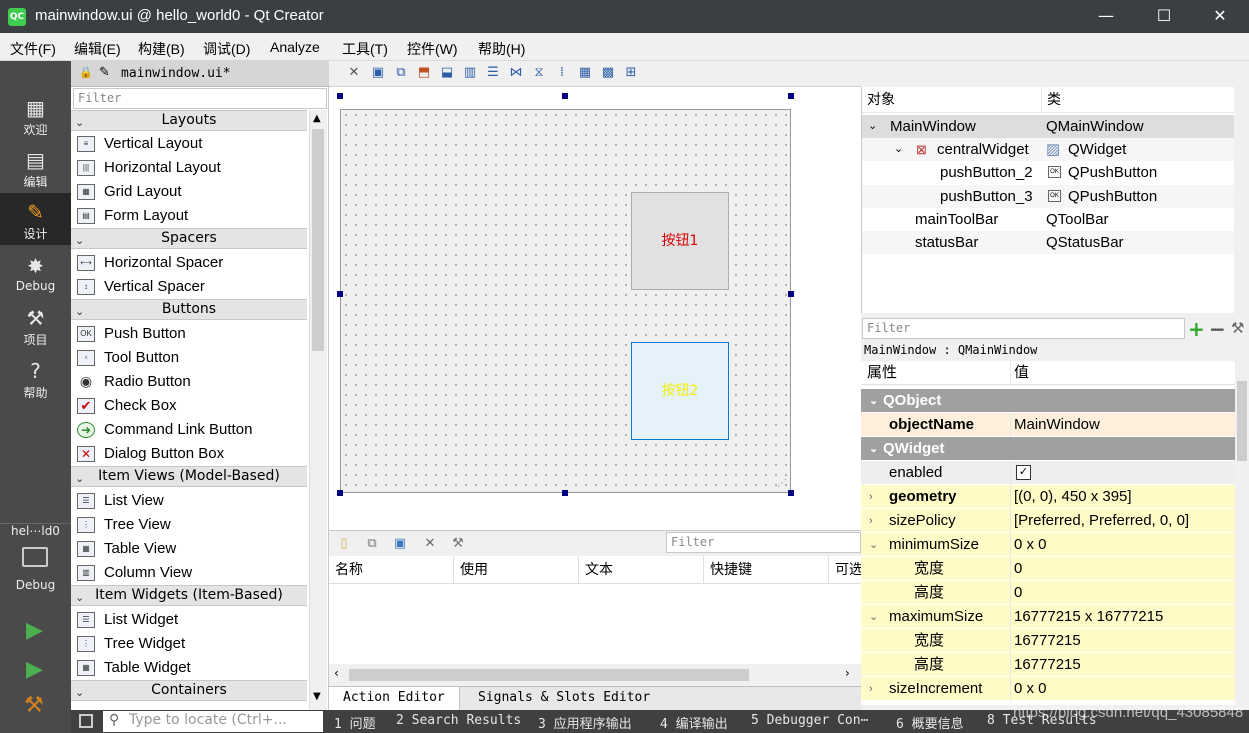 The width and height of the screenshot is (1249, 733). What do you see at coordinates (189, 595) in the screenshot?
I see `category-item-widgets: ⌄ Item Widgets (Item-Based)` at bounding box center [189, 595].